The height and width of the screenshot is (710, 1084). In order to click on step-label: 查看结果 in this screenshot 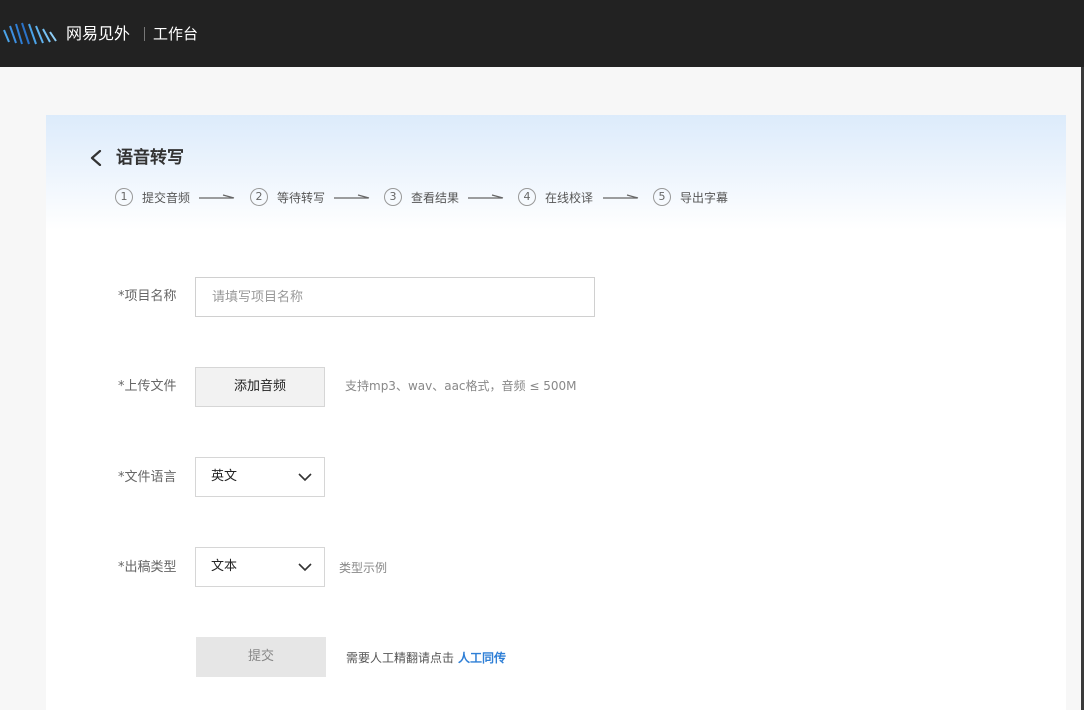, I will do `click(435, 197)`.